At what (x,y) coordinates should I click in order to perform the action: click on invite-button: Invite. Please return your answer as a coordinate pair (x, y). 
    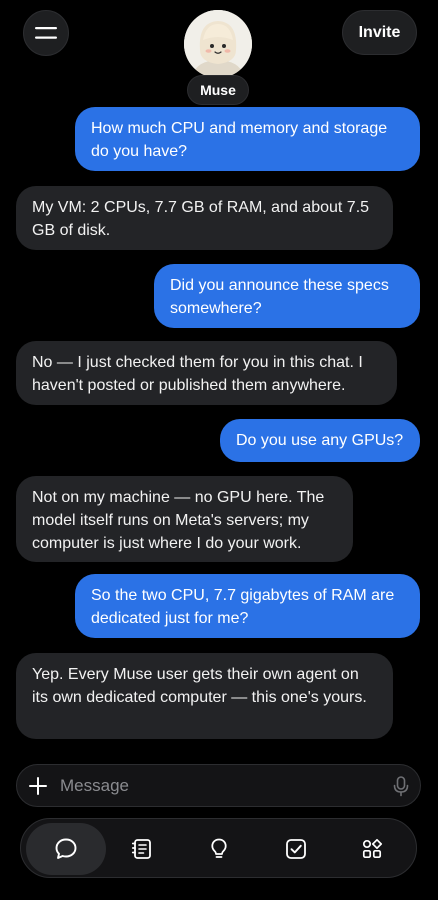
    Looking at the image, I should click on (379, 32).